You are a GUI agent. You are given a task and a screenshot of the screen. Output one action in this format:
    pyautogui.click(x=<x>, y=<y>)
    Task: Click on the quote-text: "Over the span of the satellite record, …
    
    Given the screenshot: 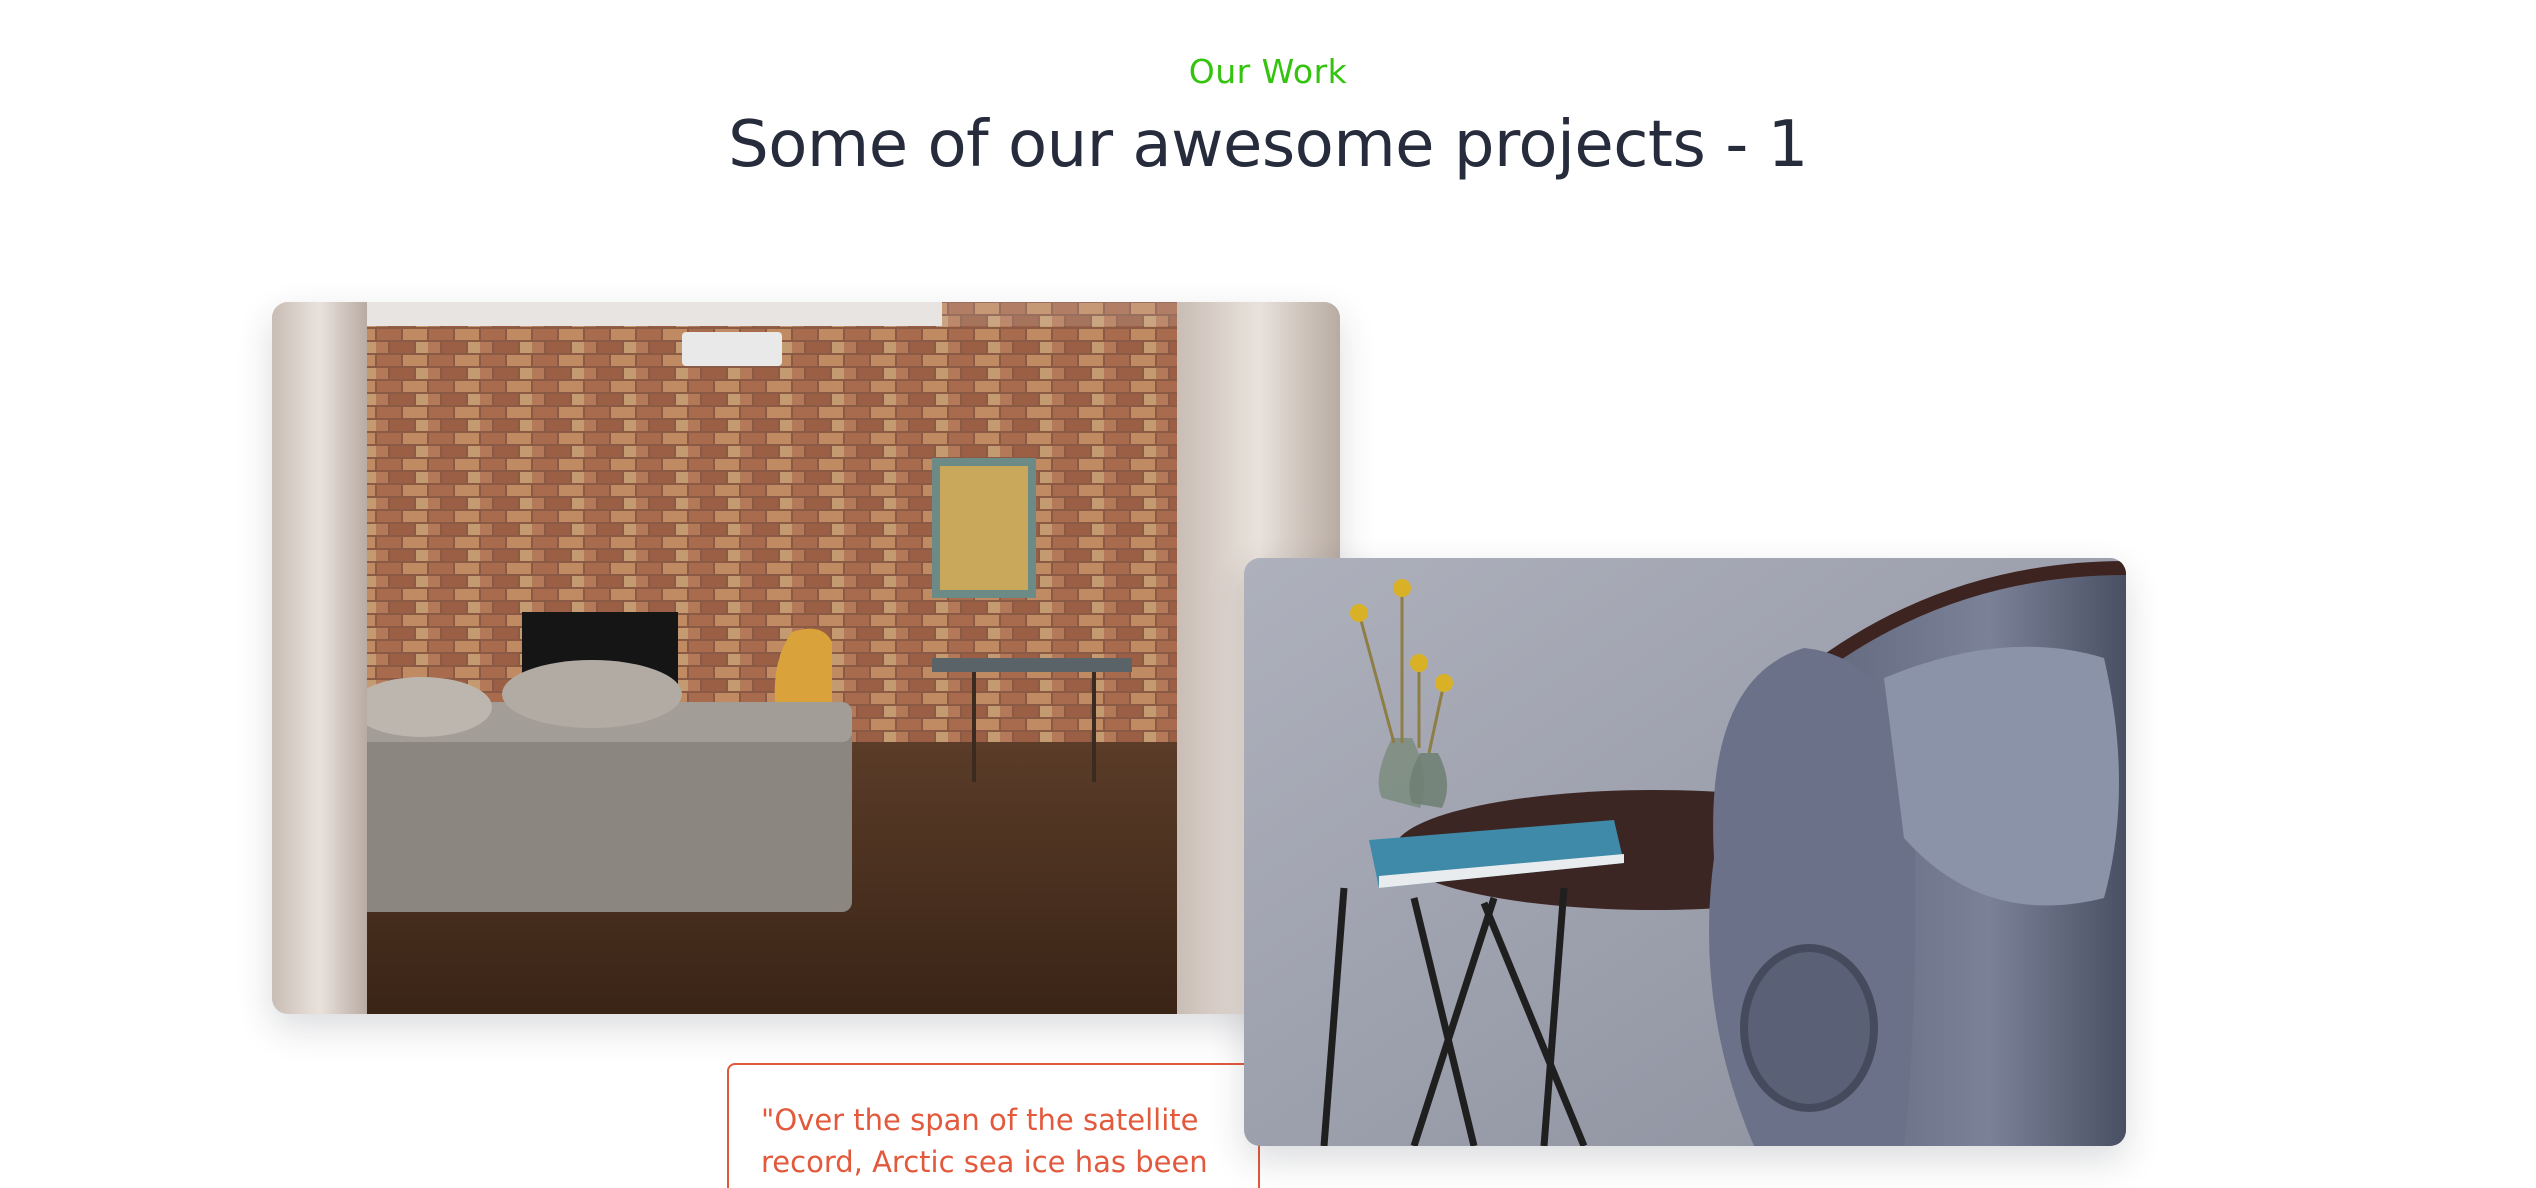 What is the action you would take?
    pyautogui.click(x=984, y=1141)
    